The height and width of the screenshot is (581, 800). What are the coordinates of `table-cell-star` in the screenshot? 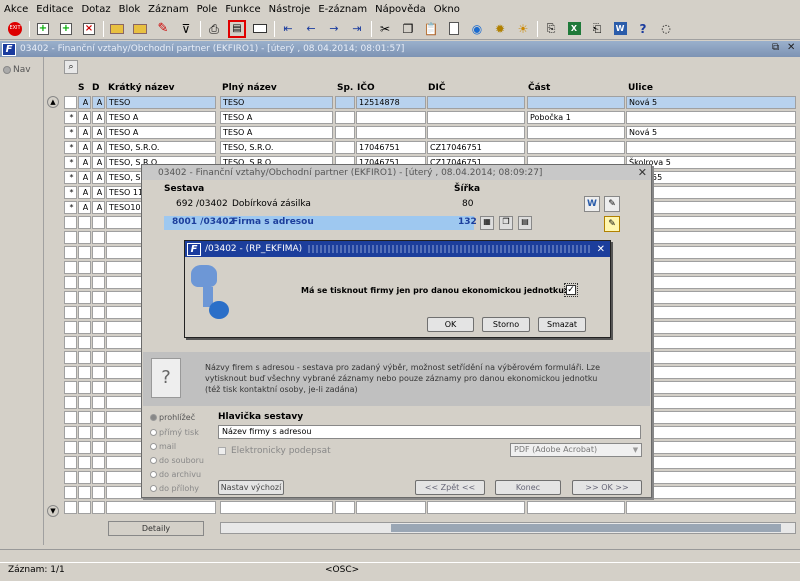 It's located at (70, 102).